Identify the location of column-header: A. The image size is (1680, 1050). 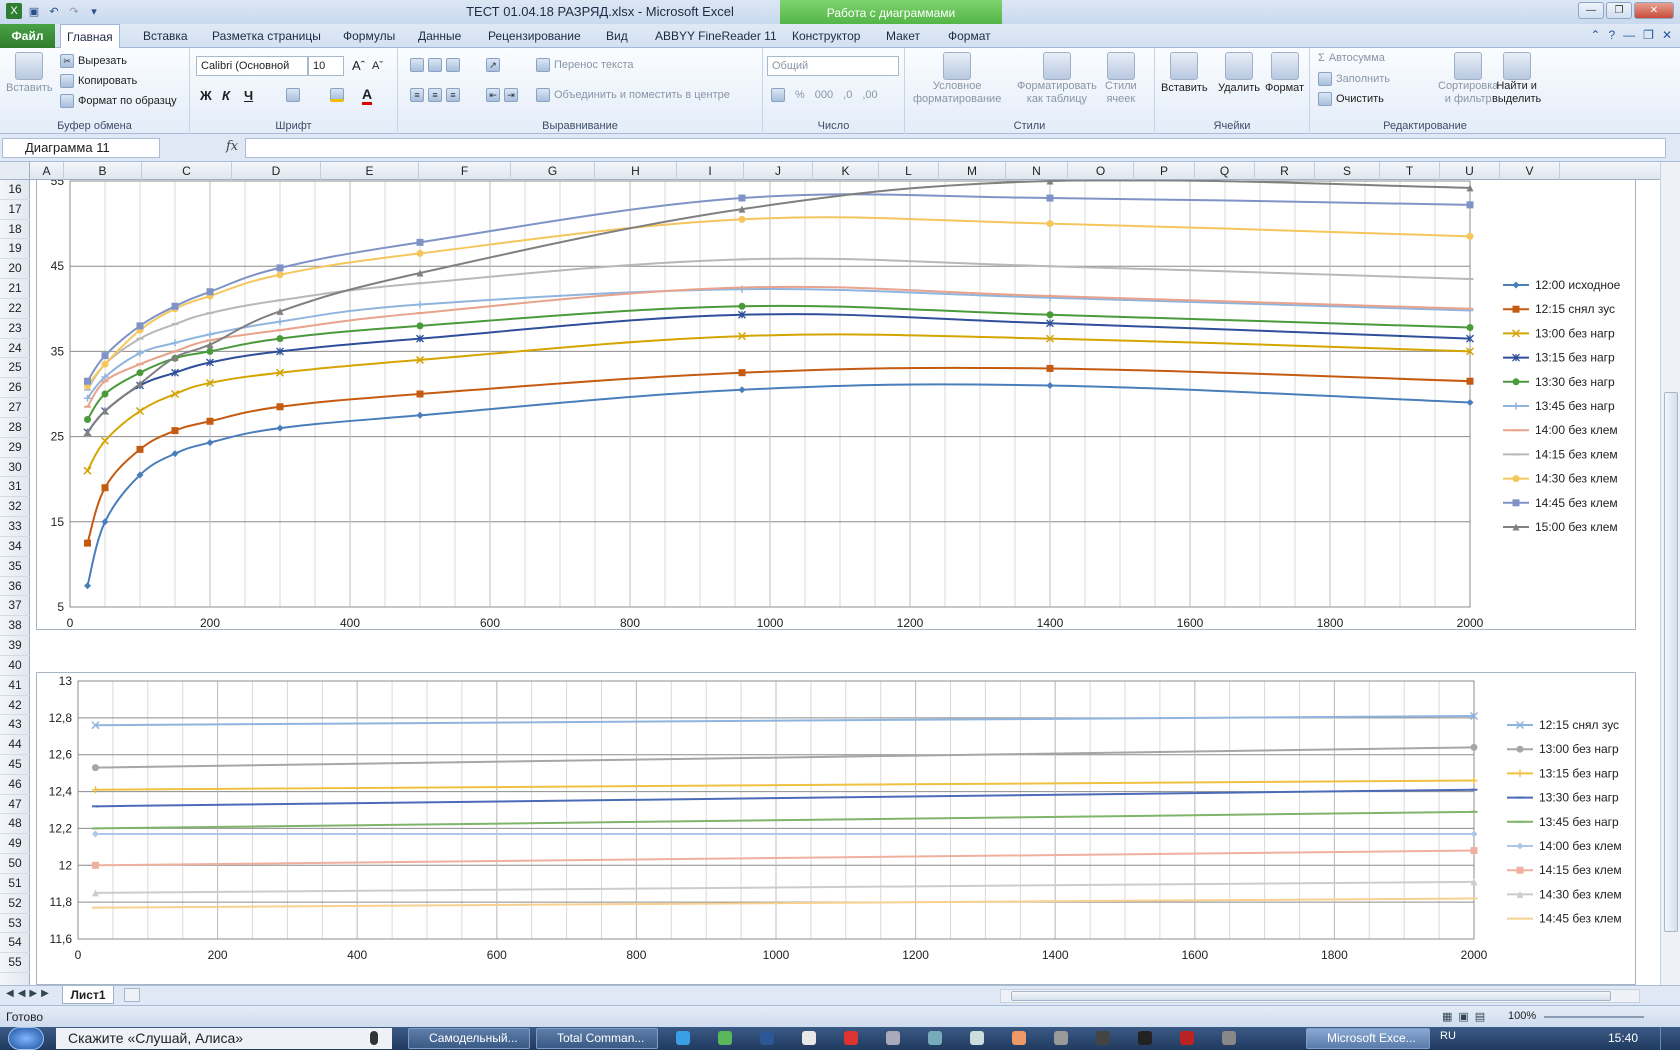
(47, 171).